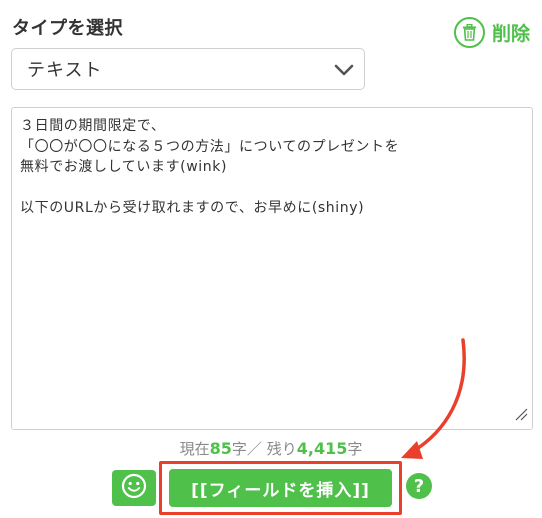 This screenshot has height=518, width=542. What do you see at coordinates (511, 33) in the screenshot?
I see `delete-label: 削除` at bounding box center [511, 33].